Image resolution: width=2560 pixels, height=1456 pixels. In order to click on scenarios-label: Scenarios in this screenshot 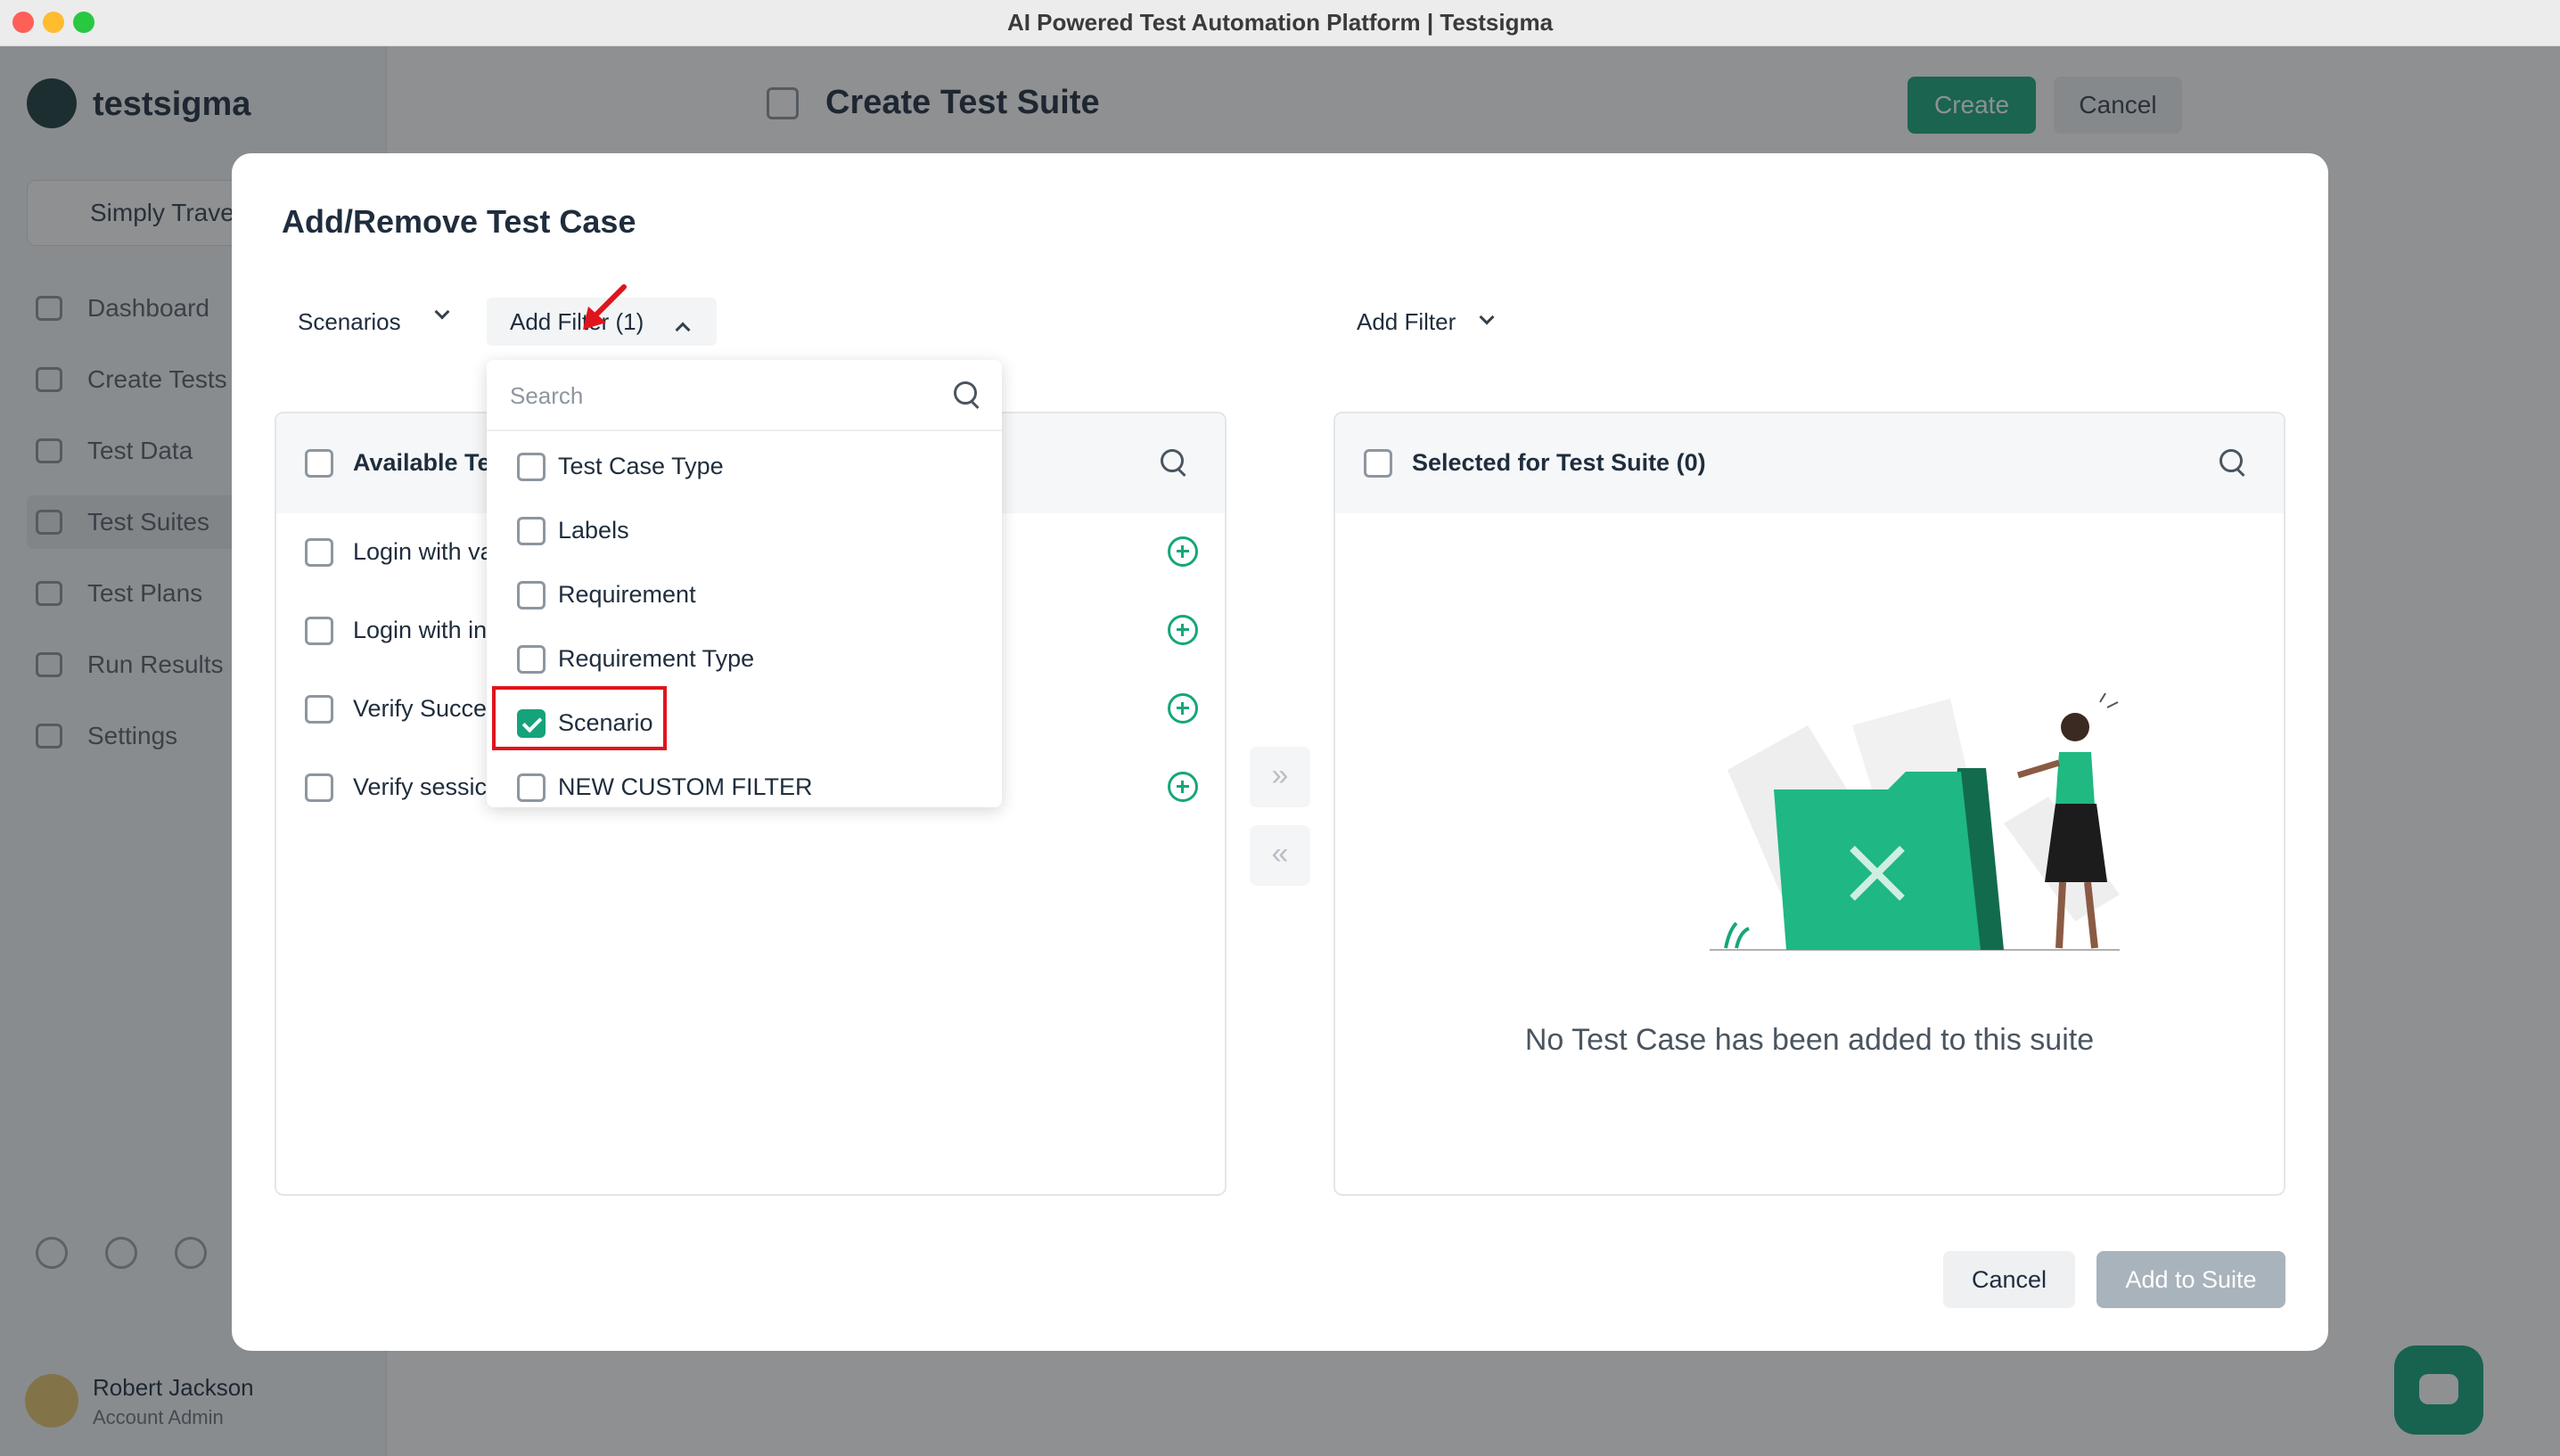, I will do `click(349, 321)`.